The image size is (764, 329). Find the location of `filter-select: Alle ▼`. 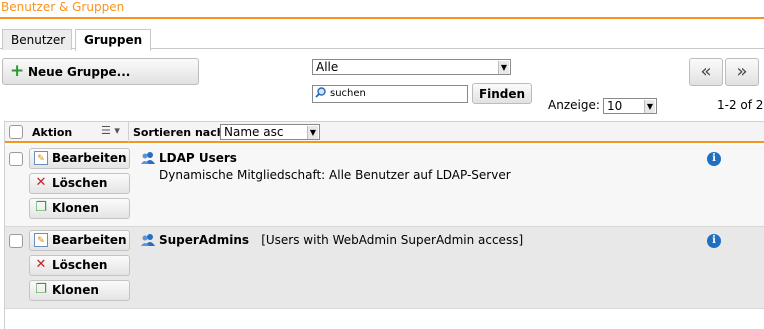

filter-select: Alle ▼ is located at coordinates (411, 67).